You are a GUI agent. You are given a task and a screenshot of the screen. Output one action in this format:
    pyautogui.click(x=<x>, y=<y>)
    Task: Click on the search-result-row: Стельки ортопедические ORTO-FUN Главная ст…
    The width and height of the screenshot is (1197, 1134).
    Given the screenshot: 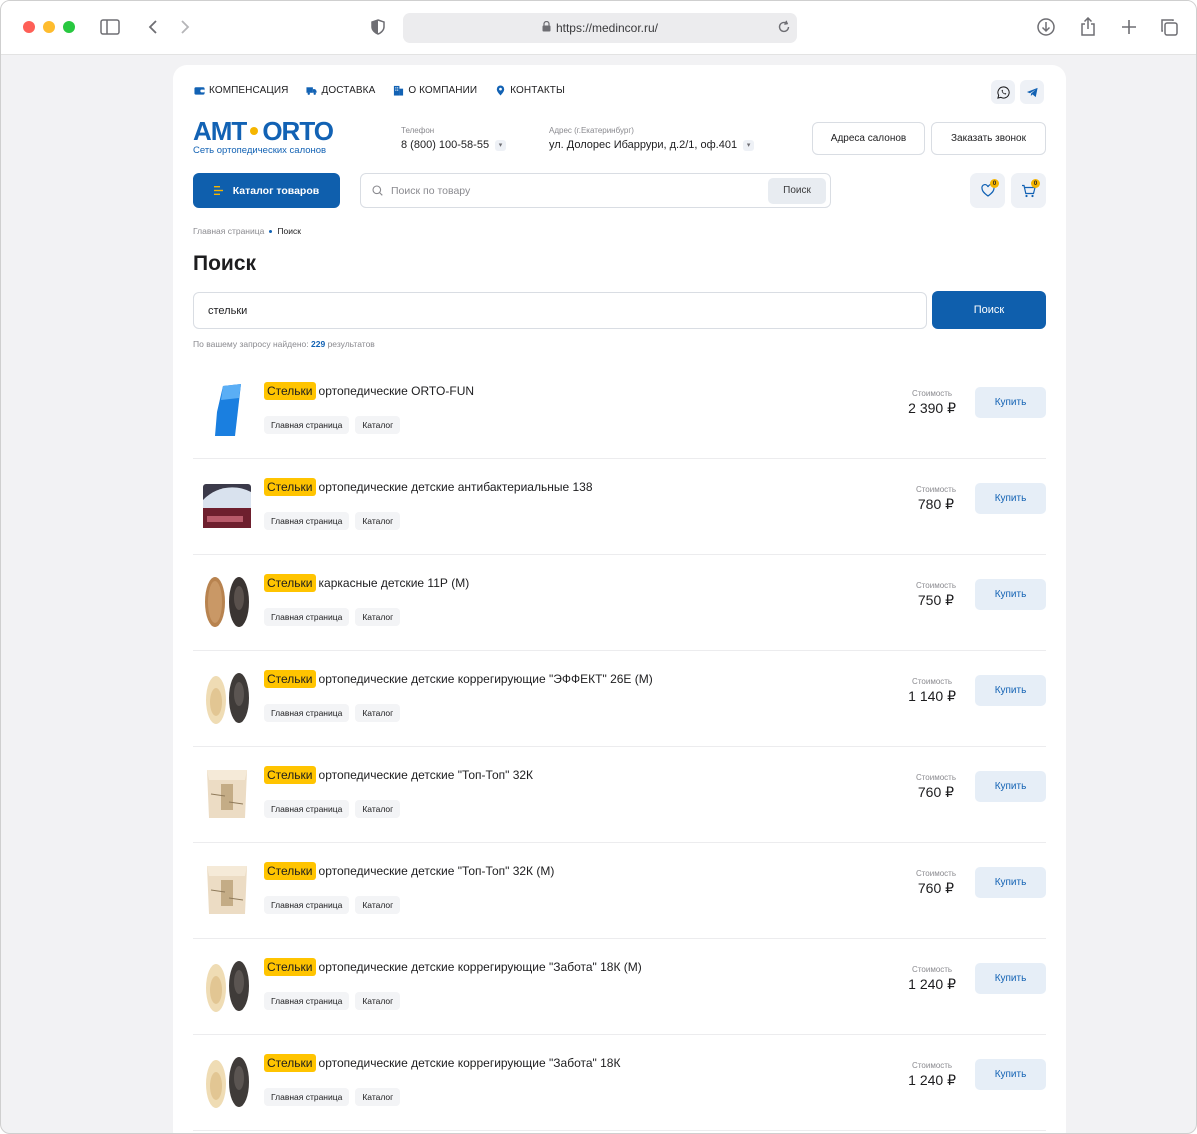 What is the action you would take?
    pyautogui.click(x=619, y=411)
    